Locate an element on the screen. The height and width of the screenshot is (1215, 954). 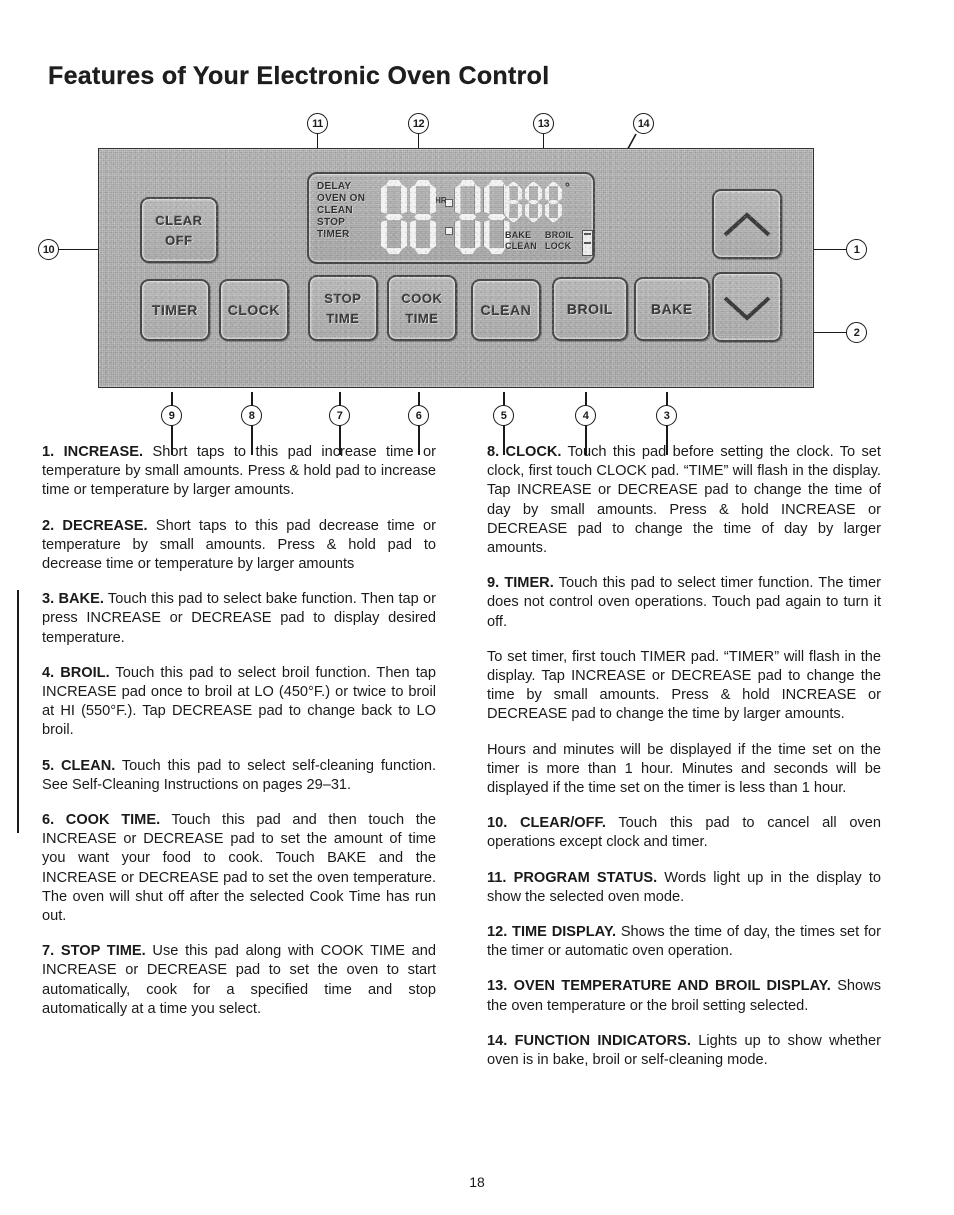
indicator-bake: BAKE is located at coordinates (518, 235).